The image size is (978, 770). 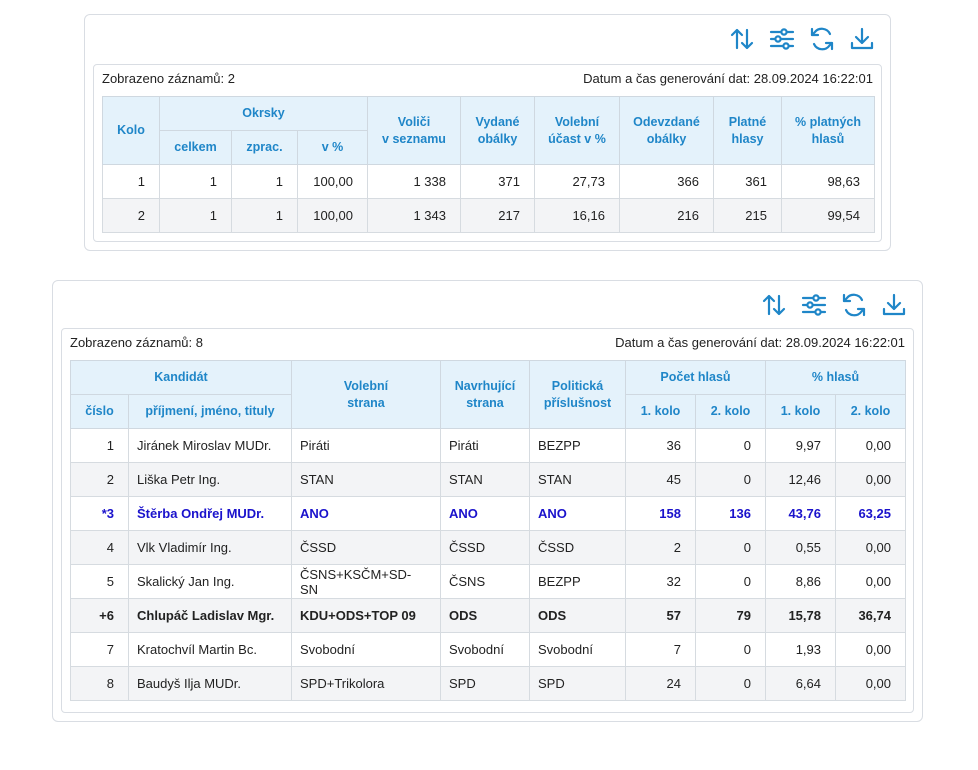 What do you see at coordinates (210, 479) in the screenshot?
I see `candidate-name: Liška Petr Ing.` at bounding box center [210, 479].